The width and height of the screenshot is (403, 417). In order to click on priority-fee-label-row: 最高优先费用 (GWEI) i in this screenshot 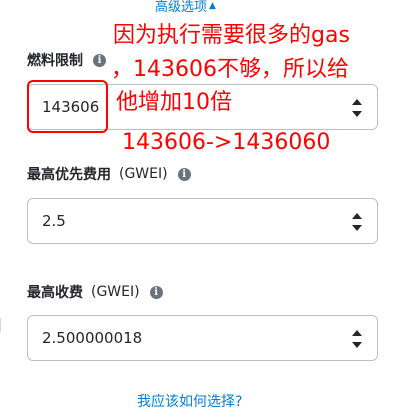, I will do `click(109, 174)`.